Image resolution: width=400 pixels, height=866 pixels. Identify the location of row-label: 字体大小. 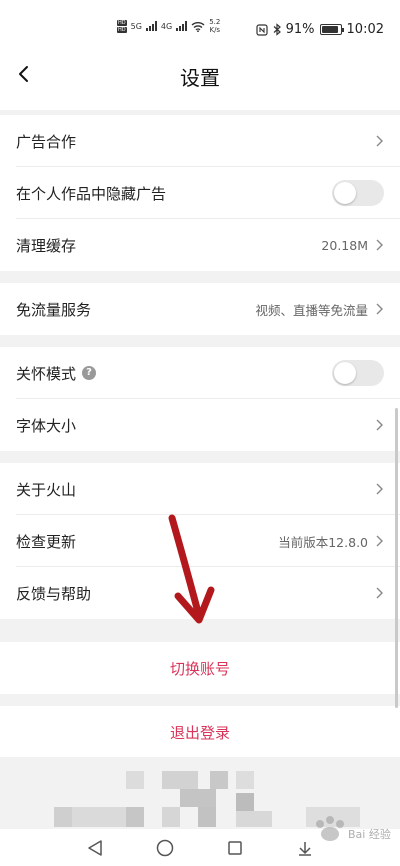
(46, 425).